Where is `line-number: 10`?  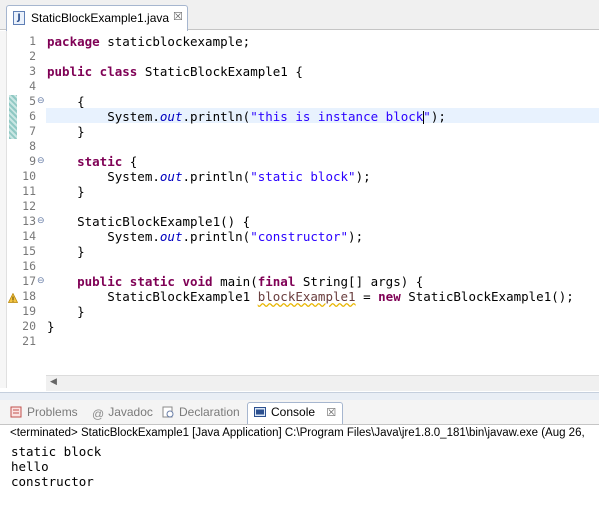 line-number: 10 is located at coordinates (29, 176).